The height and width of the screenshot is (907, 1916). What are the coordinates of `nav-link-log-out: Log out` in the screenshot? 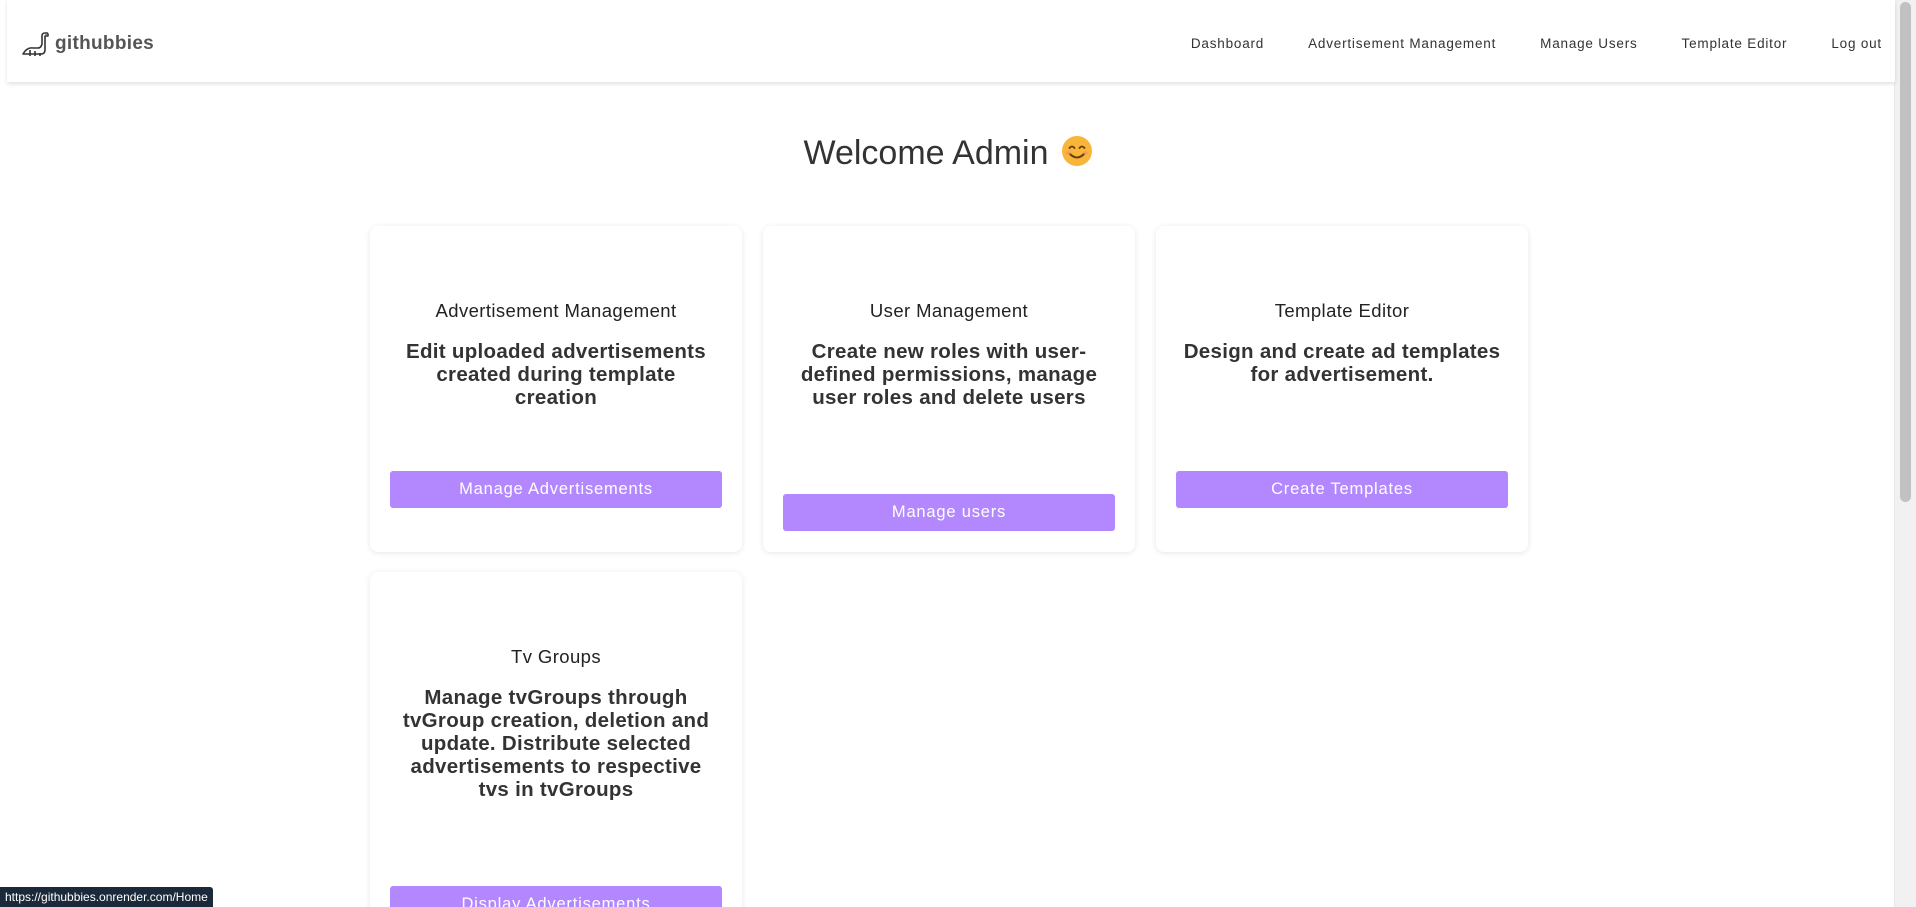 It's located at (1856, 43).